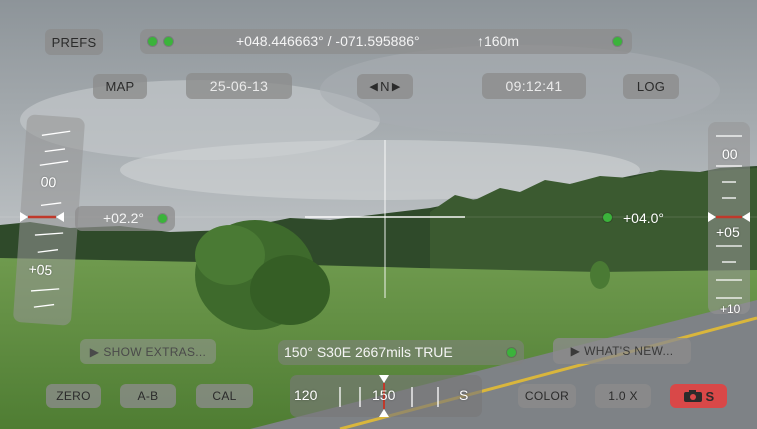 The width and height of the screenshot is (757, 429). I want to click on altitude: ↑160m, so click(498, 41).